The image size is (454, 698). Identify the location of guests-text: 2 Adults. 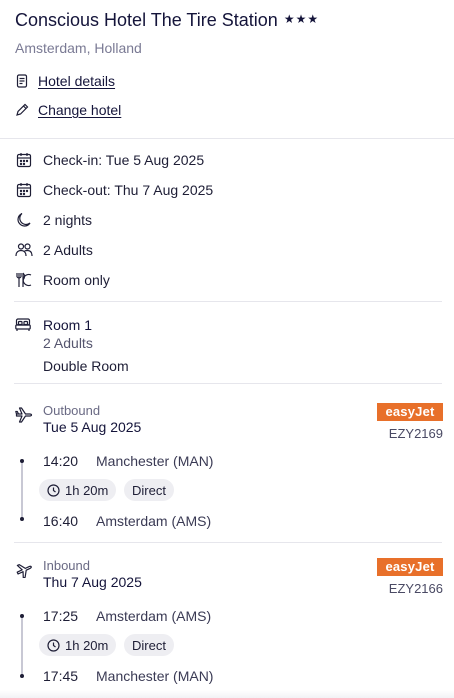
(68, 250).